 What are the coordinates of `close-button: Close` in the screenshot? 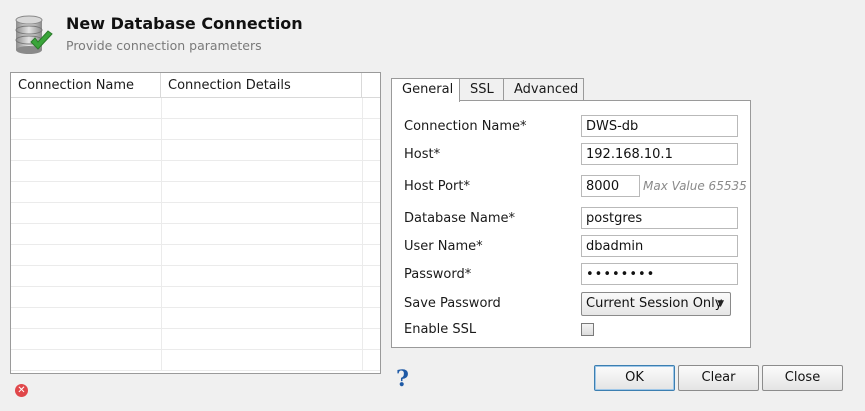 It's located at (802, 378).